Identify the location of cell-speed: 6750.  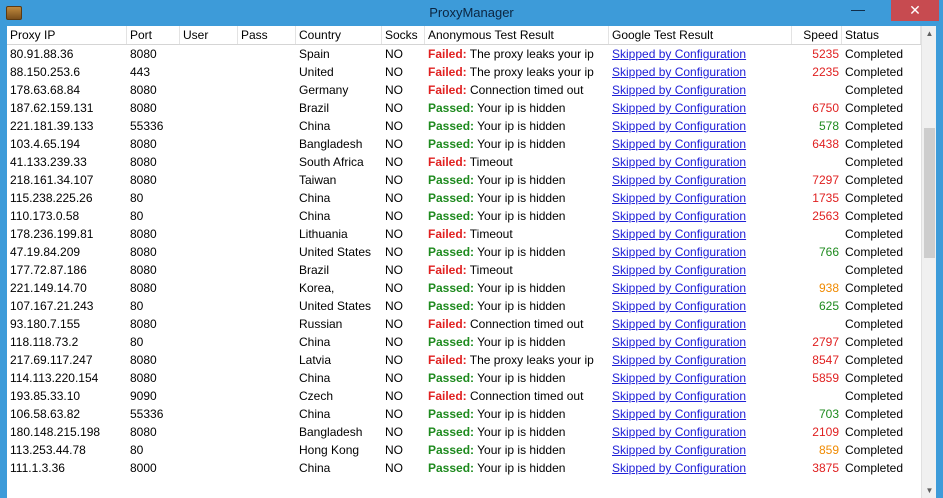
(825, 108).